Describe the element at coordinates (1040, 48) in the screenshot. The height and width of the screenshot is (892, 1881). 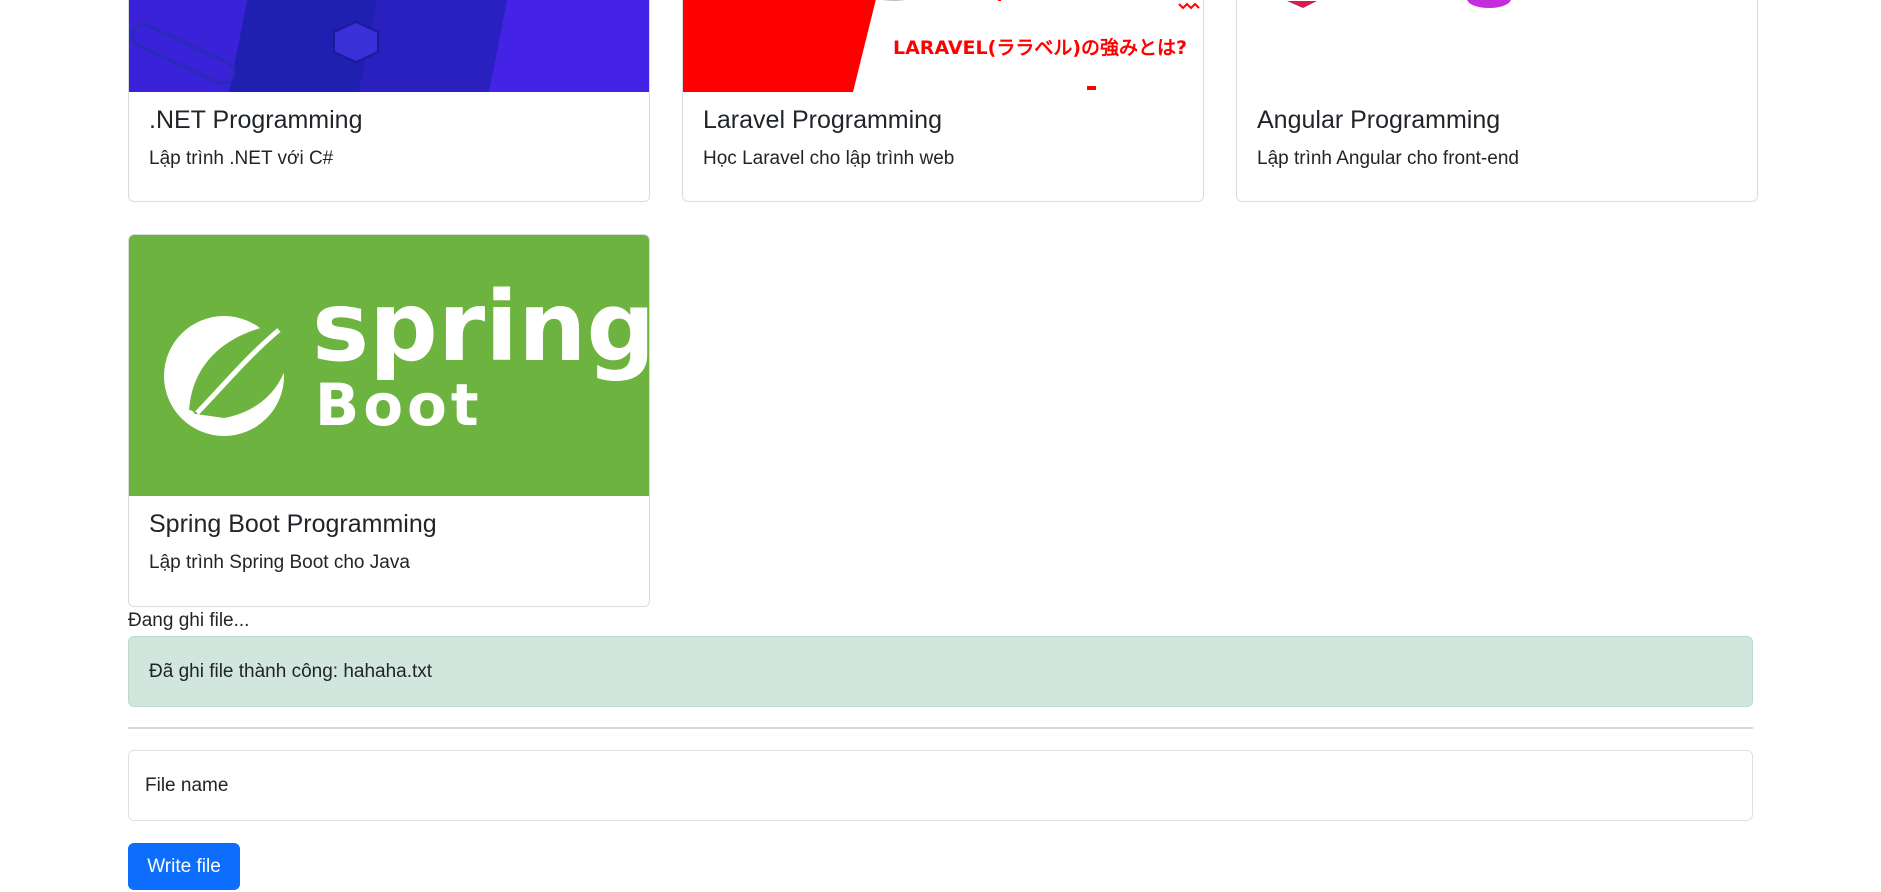
I see `laravel-banner-text: LARAVEL(ララベル)の強みとは?` at that location.